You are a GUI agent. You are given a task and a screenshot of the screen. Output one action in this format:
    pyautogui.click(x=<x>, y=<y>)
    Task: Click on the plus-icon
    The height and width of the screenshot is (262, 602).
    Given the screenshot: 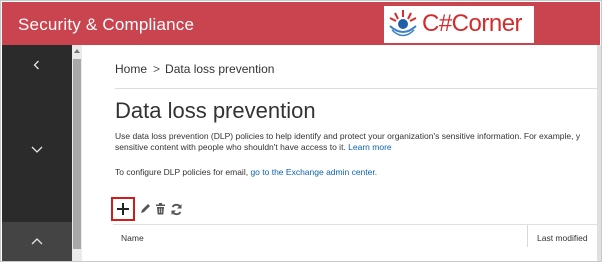 What is the action you would take?
    pyautogui.click(x=123, y=209)
    